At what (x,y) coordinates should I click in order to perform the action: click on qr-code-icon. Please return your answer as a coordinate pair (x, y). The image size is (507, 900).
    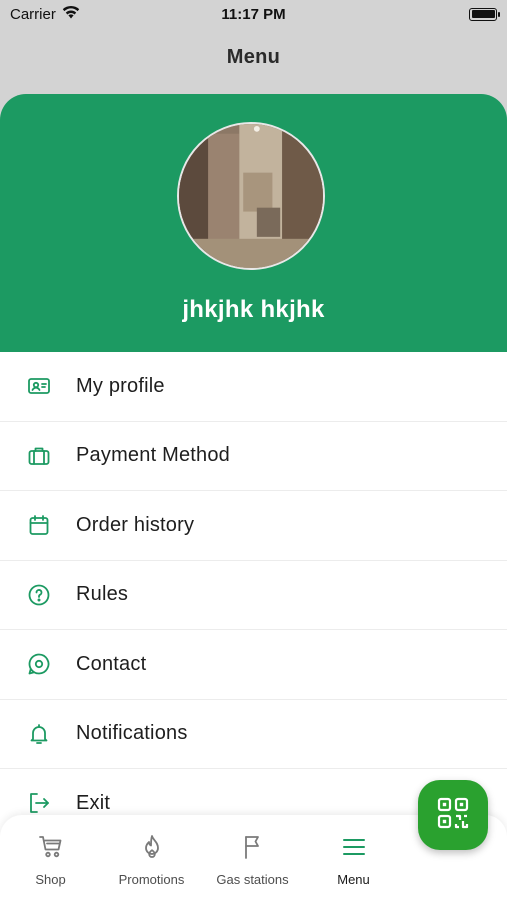
    Looking at the image, I should click on (453, 815).